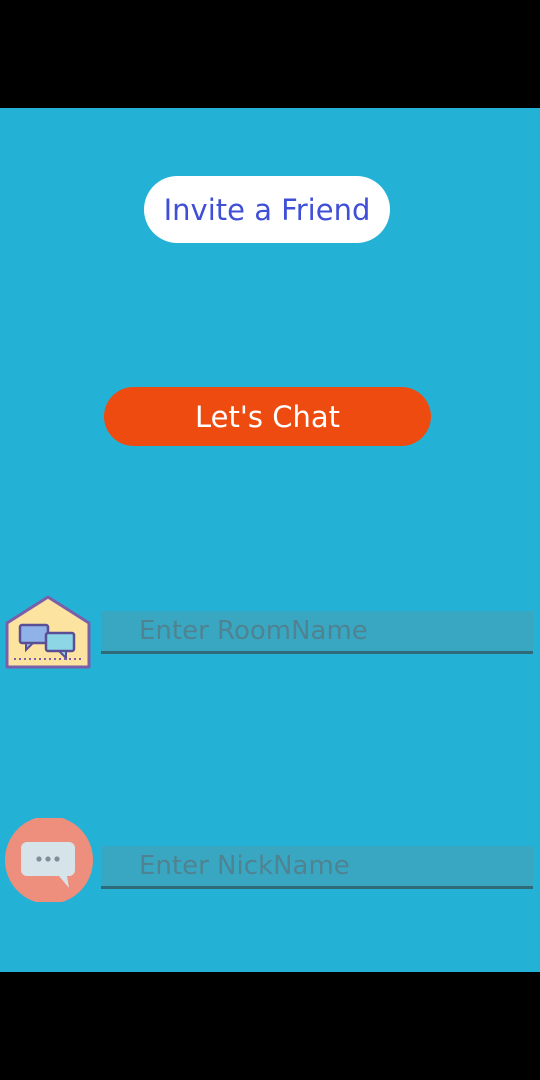  I want to click on house-chat-icon, so click(48, 632).